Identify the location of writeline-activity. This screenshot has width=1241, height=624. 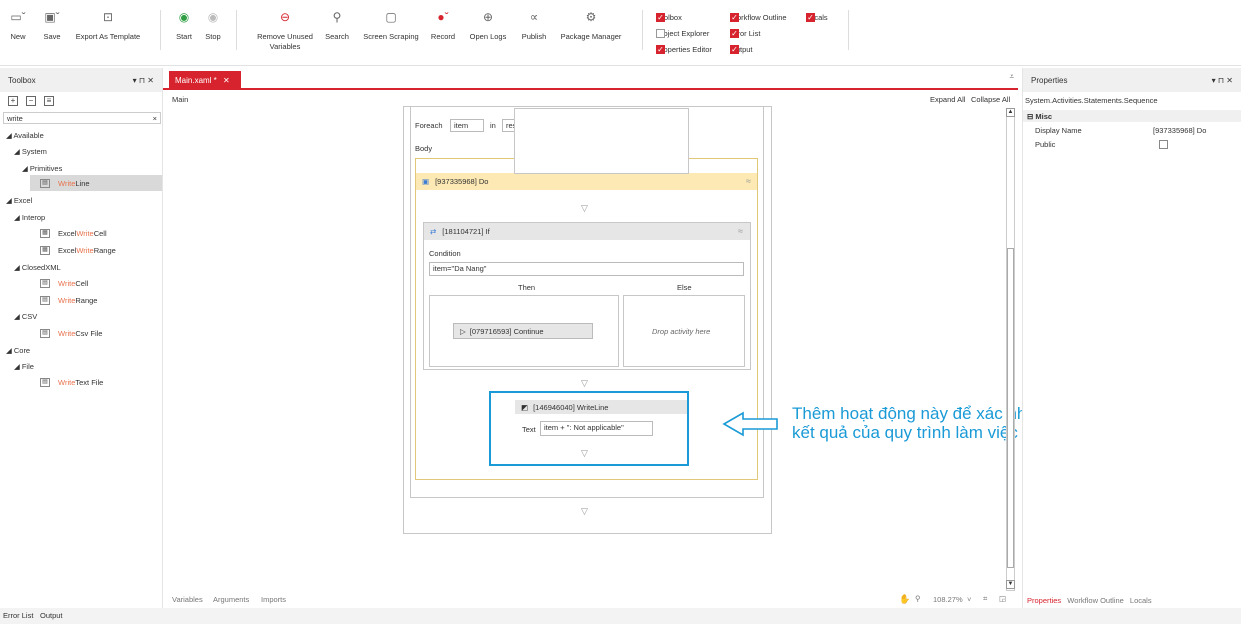
(601, 141).